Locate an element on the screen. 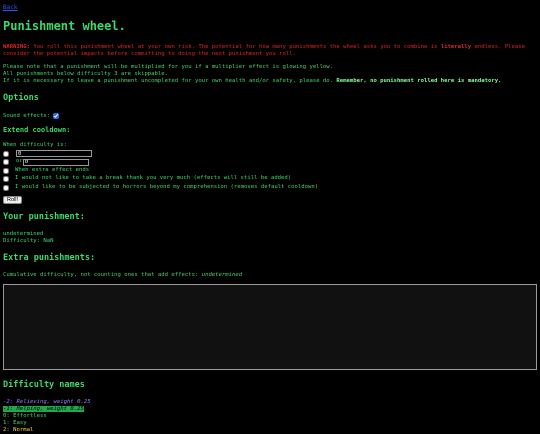 The height and width of the screenshot is (434, 540). roll-button: Roll! is located at coordinates (13, 199).